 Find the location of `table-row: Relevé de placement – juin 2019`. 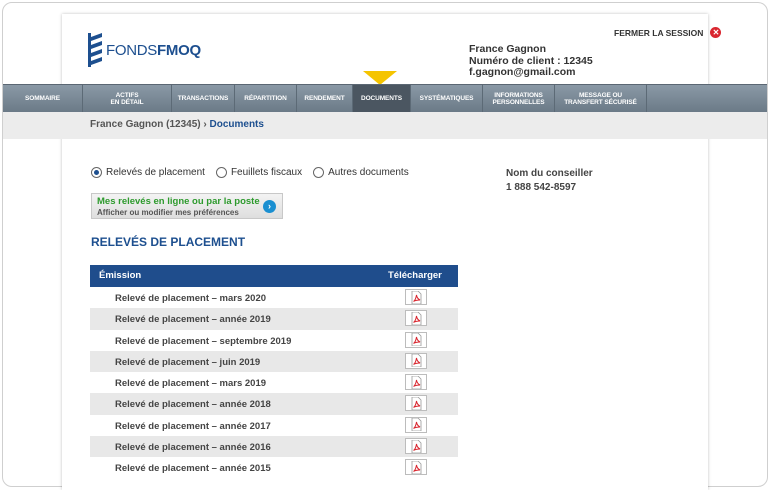

table-row: Relevé de placement – juin 2019 is located at coordinates (274, 361).